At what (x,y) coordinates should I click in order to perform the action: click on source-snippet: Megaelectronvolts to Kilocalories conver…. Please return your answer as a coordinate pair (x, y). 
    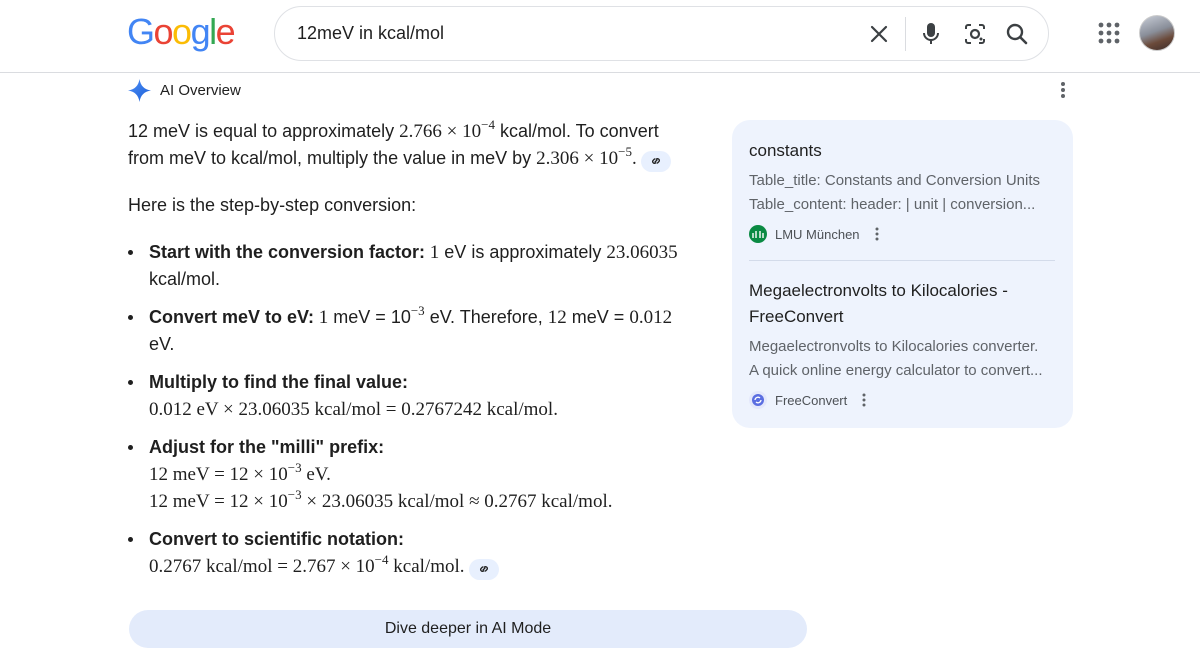
    Looking at the image, I should click on (894, 346).